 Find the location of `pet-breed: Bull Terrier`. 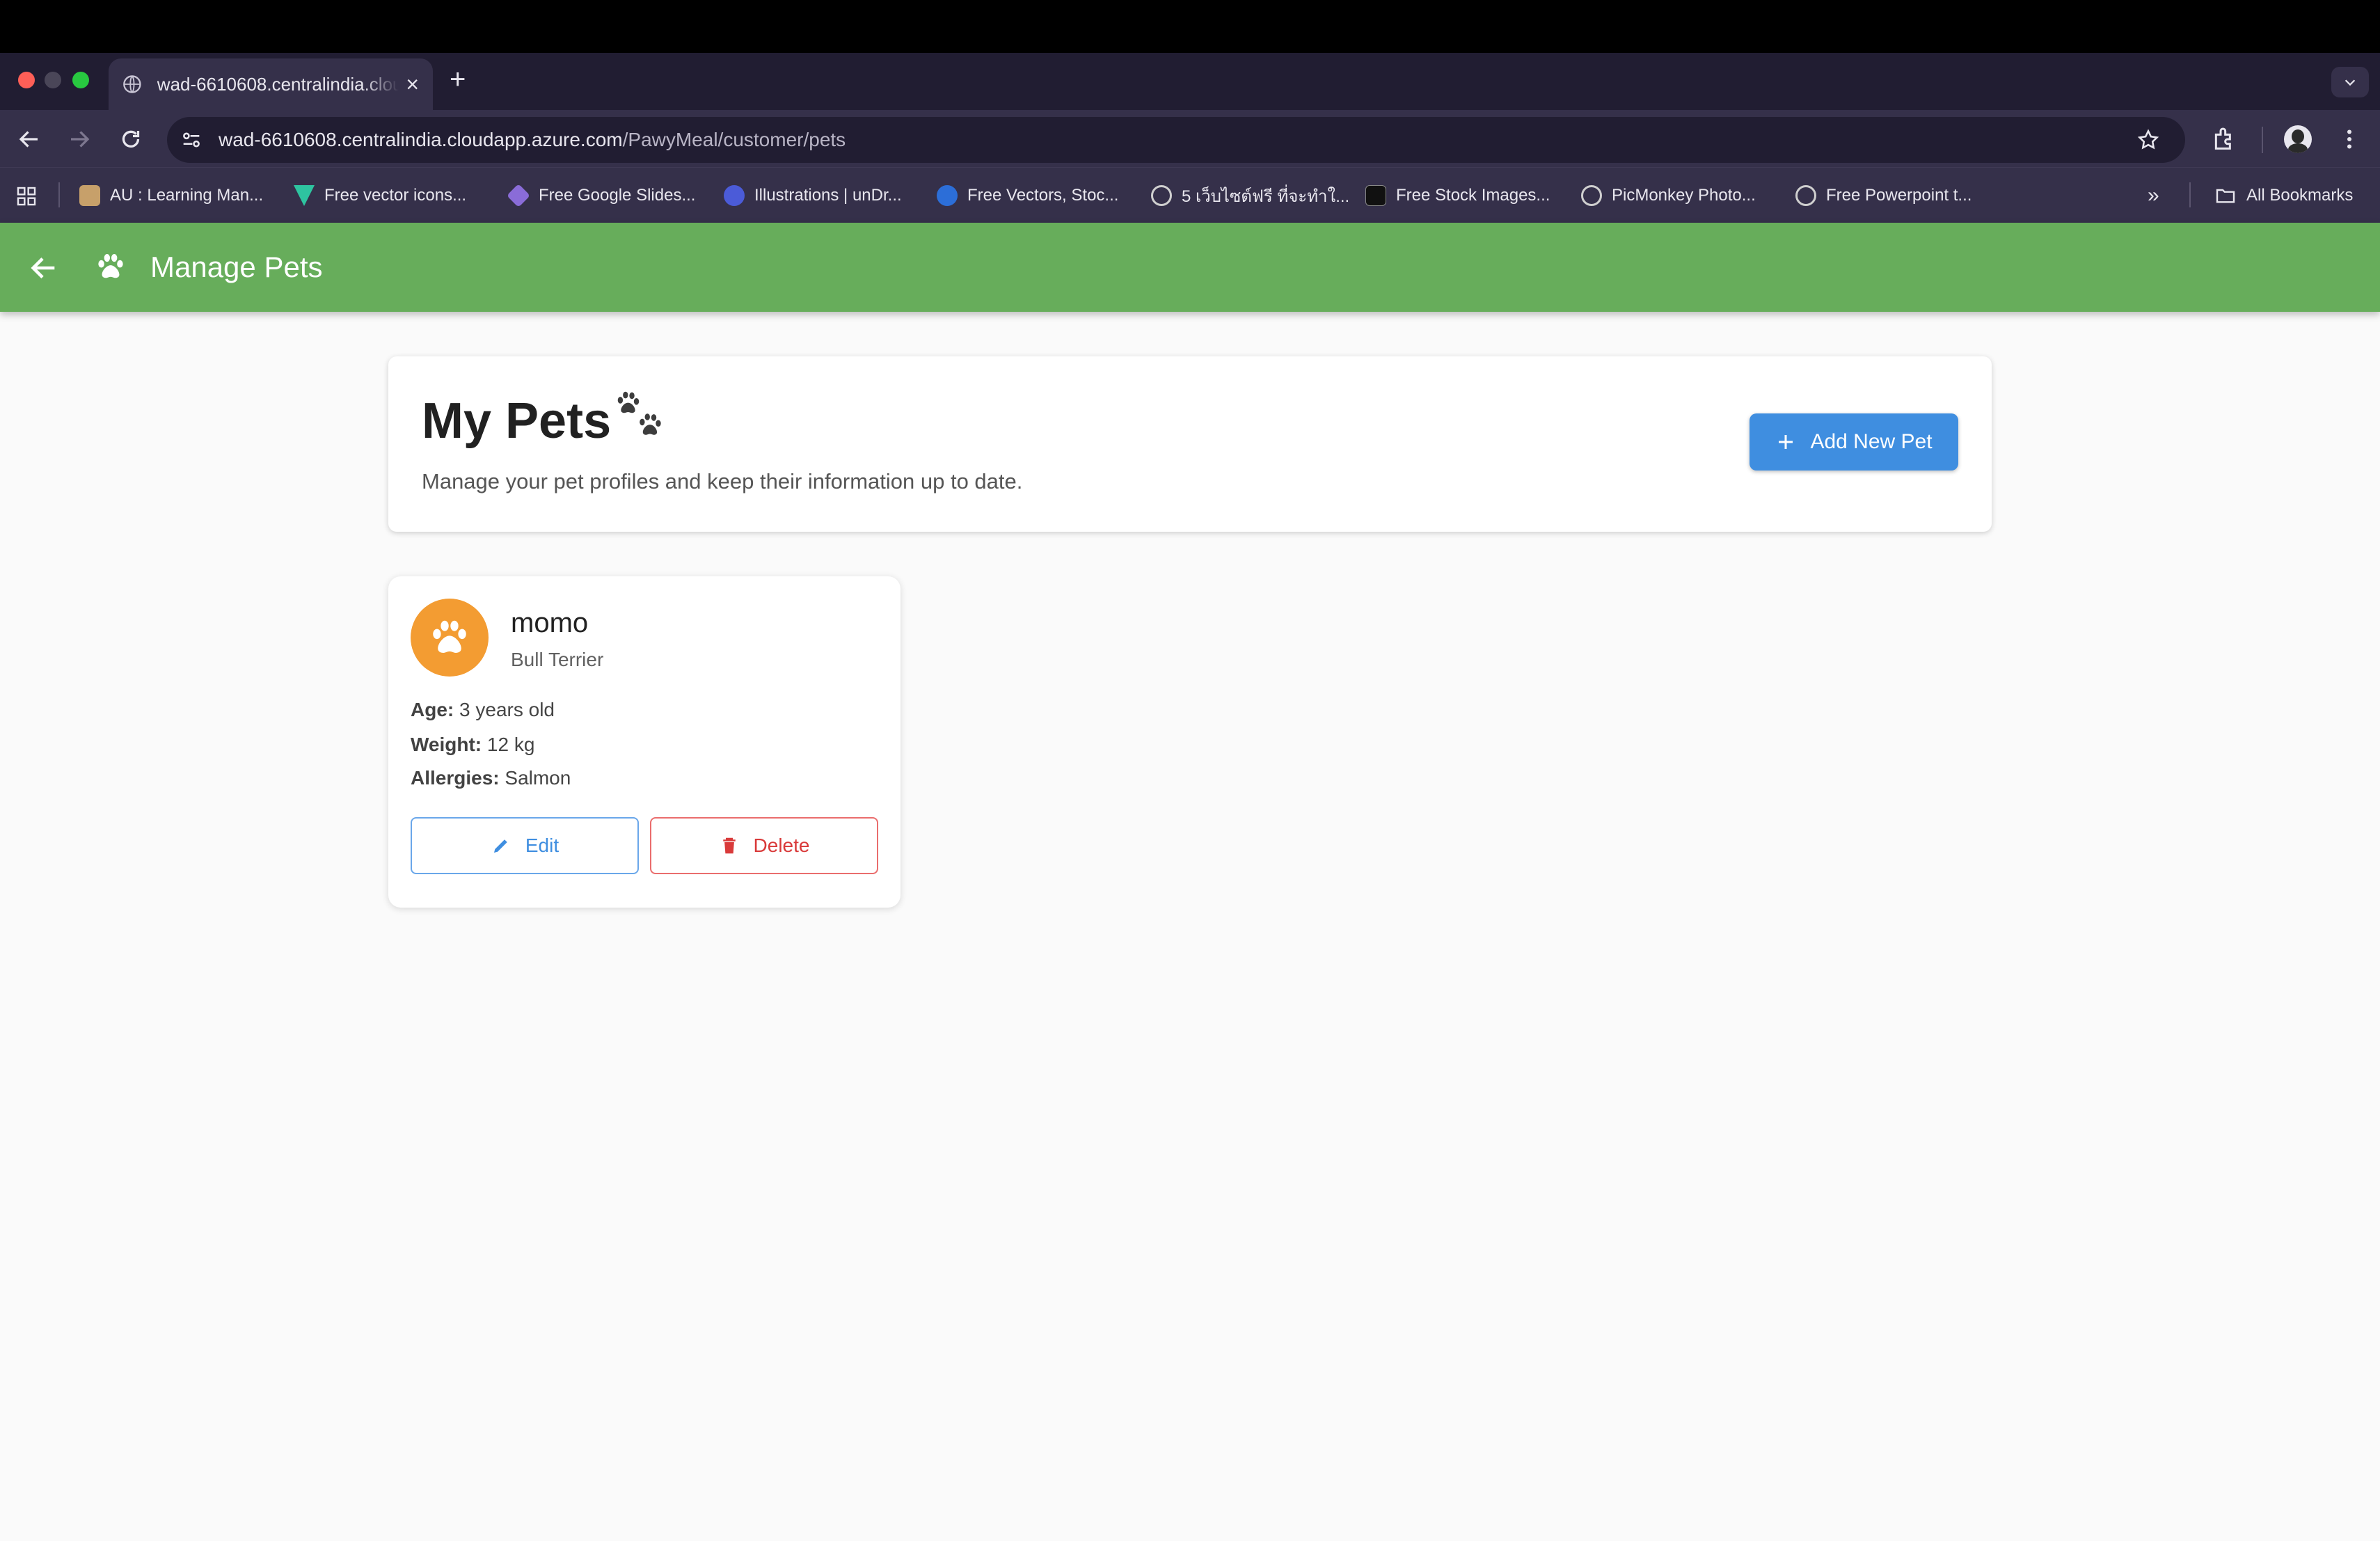

pet-breed: Bull Terrier is located at coordinates (557, 659).